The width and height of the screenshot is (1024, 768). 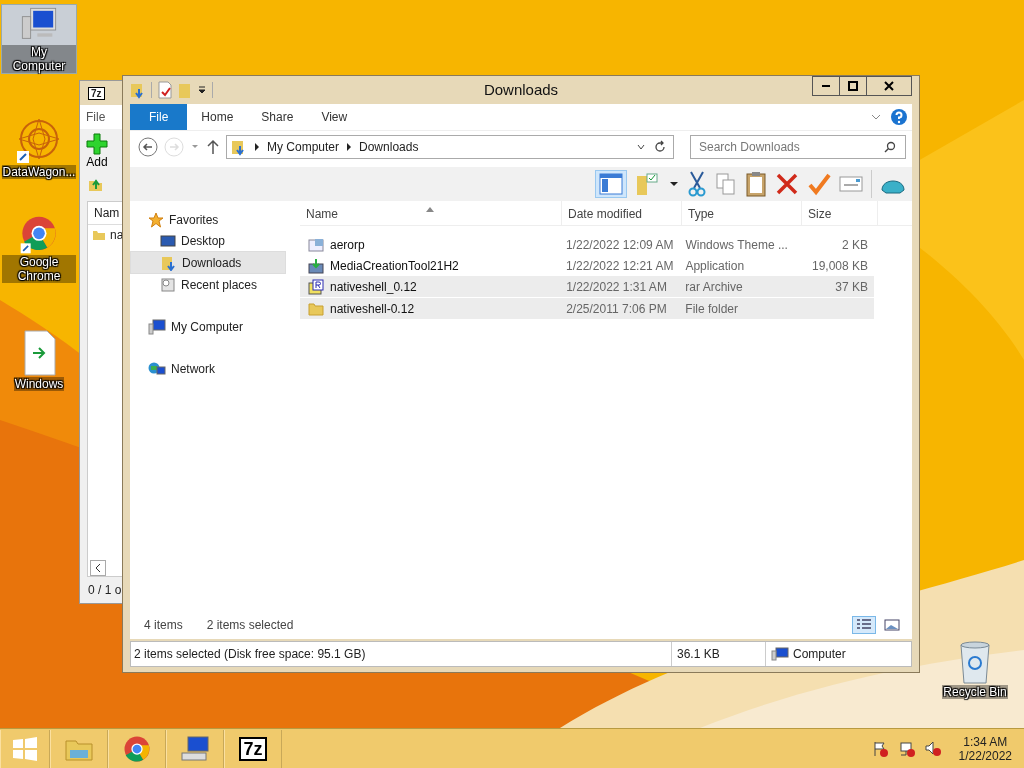 What do you see at coordinates (819, 654) in the screenshot?
I see `status-location: Computer` at bounding box center [819, 654].